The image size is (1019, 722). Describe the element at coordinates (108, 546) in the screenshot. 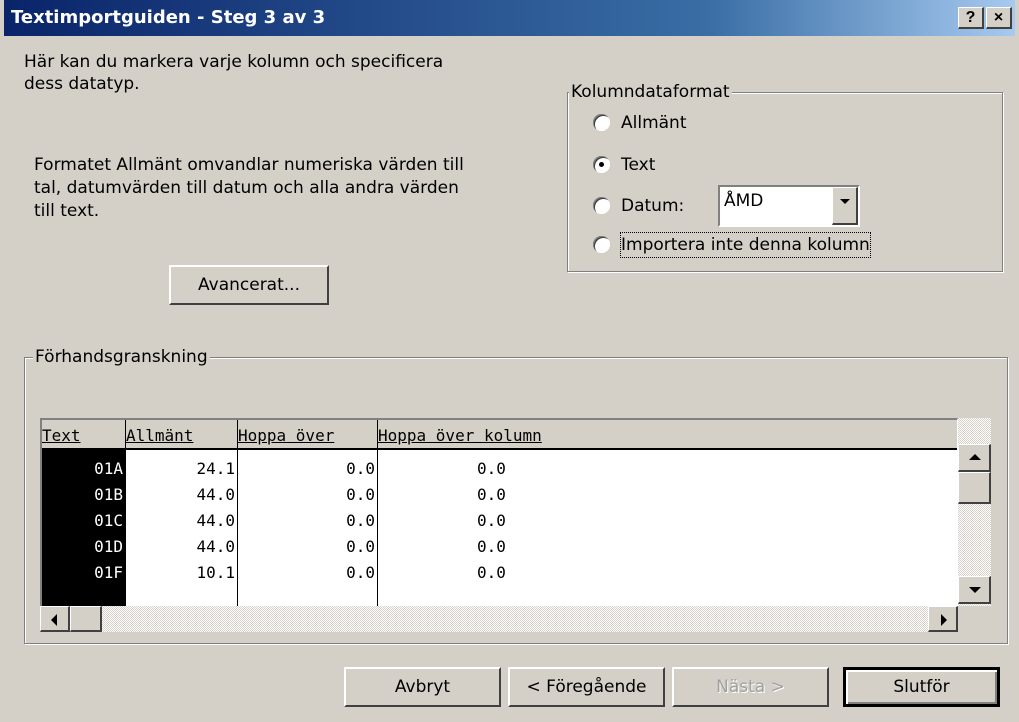

I see `table-cell: 01D` at that location.